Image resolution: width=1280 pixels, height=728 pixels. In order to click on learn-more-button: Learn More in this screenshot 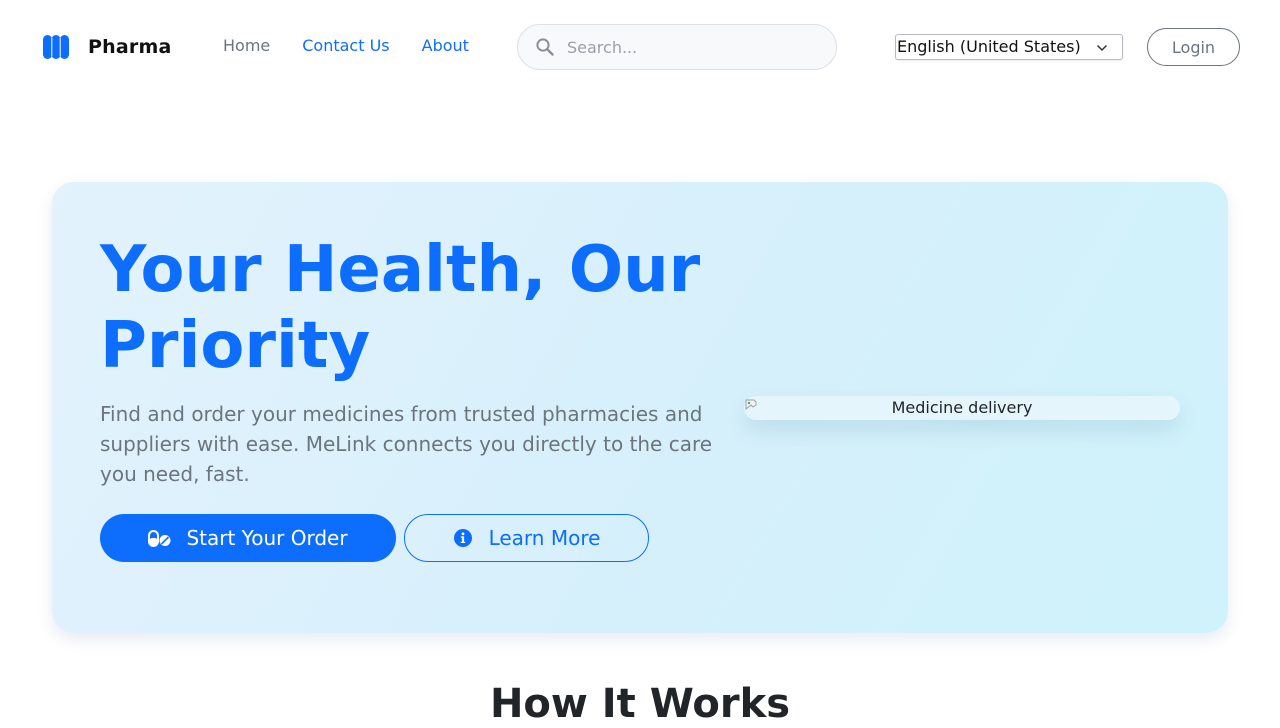, I will do `click(526, 538)`.